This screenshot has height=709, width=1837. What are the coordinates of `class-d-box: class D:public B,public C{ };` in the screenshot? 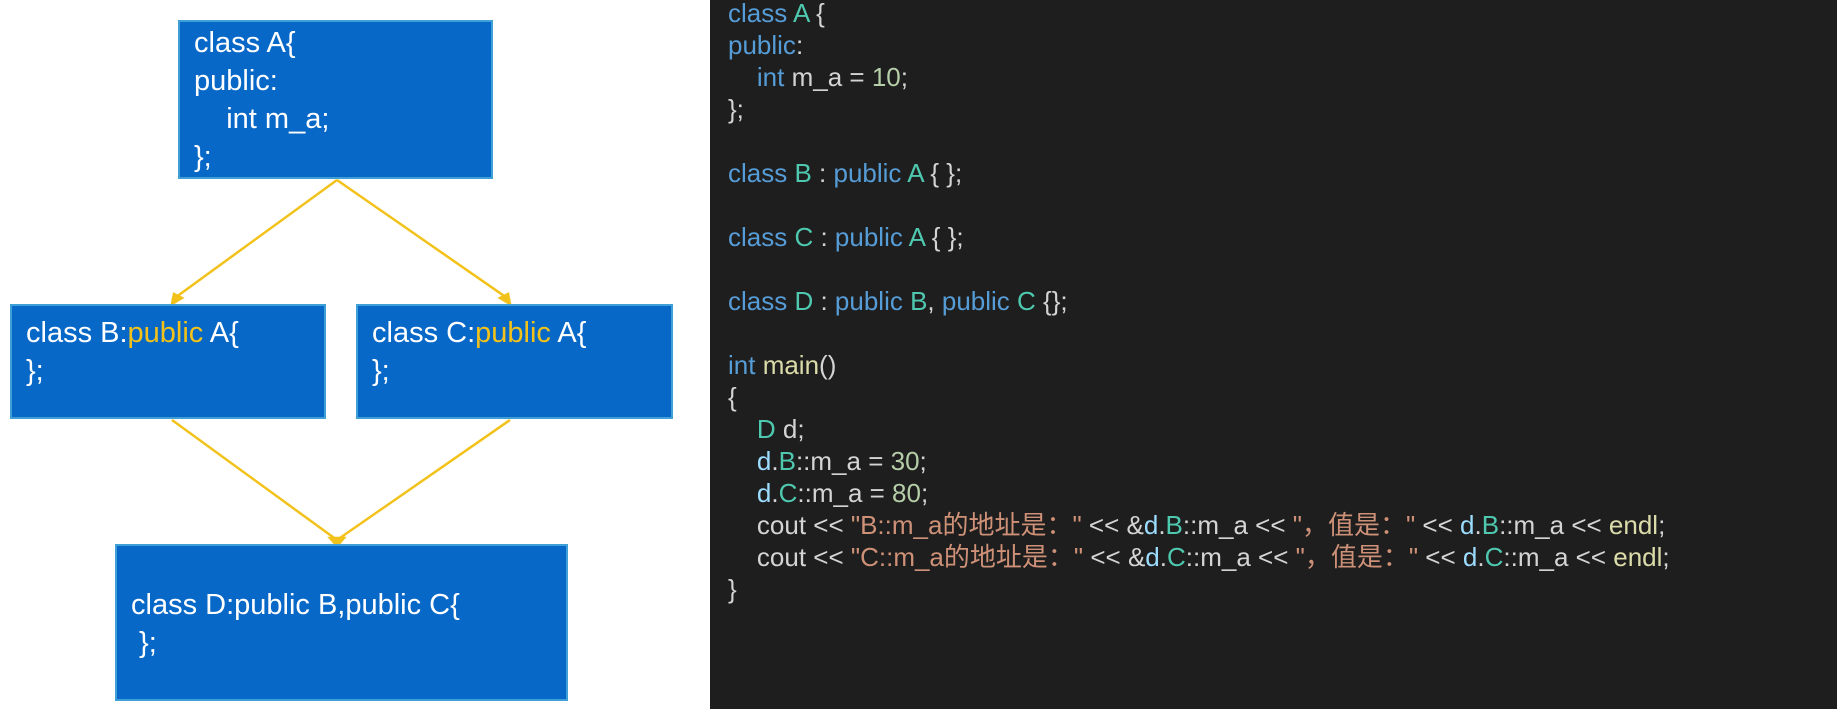 It's located at (341, 622).